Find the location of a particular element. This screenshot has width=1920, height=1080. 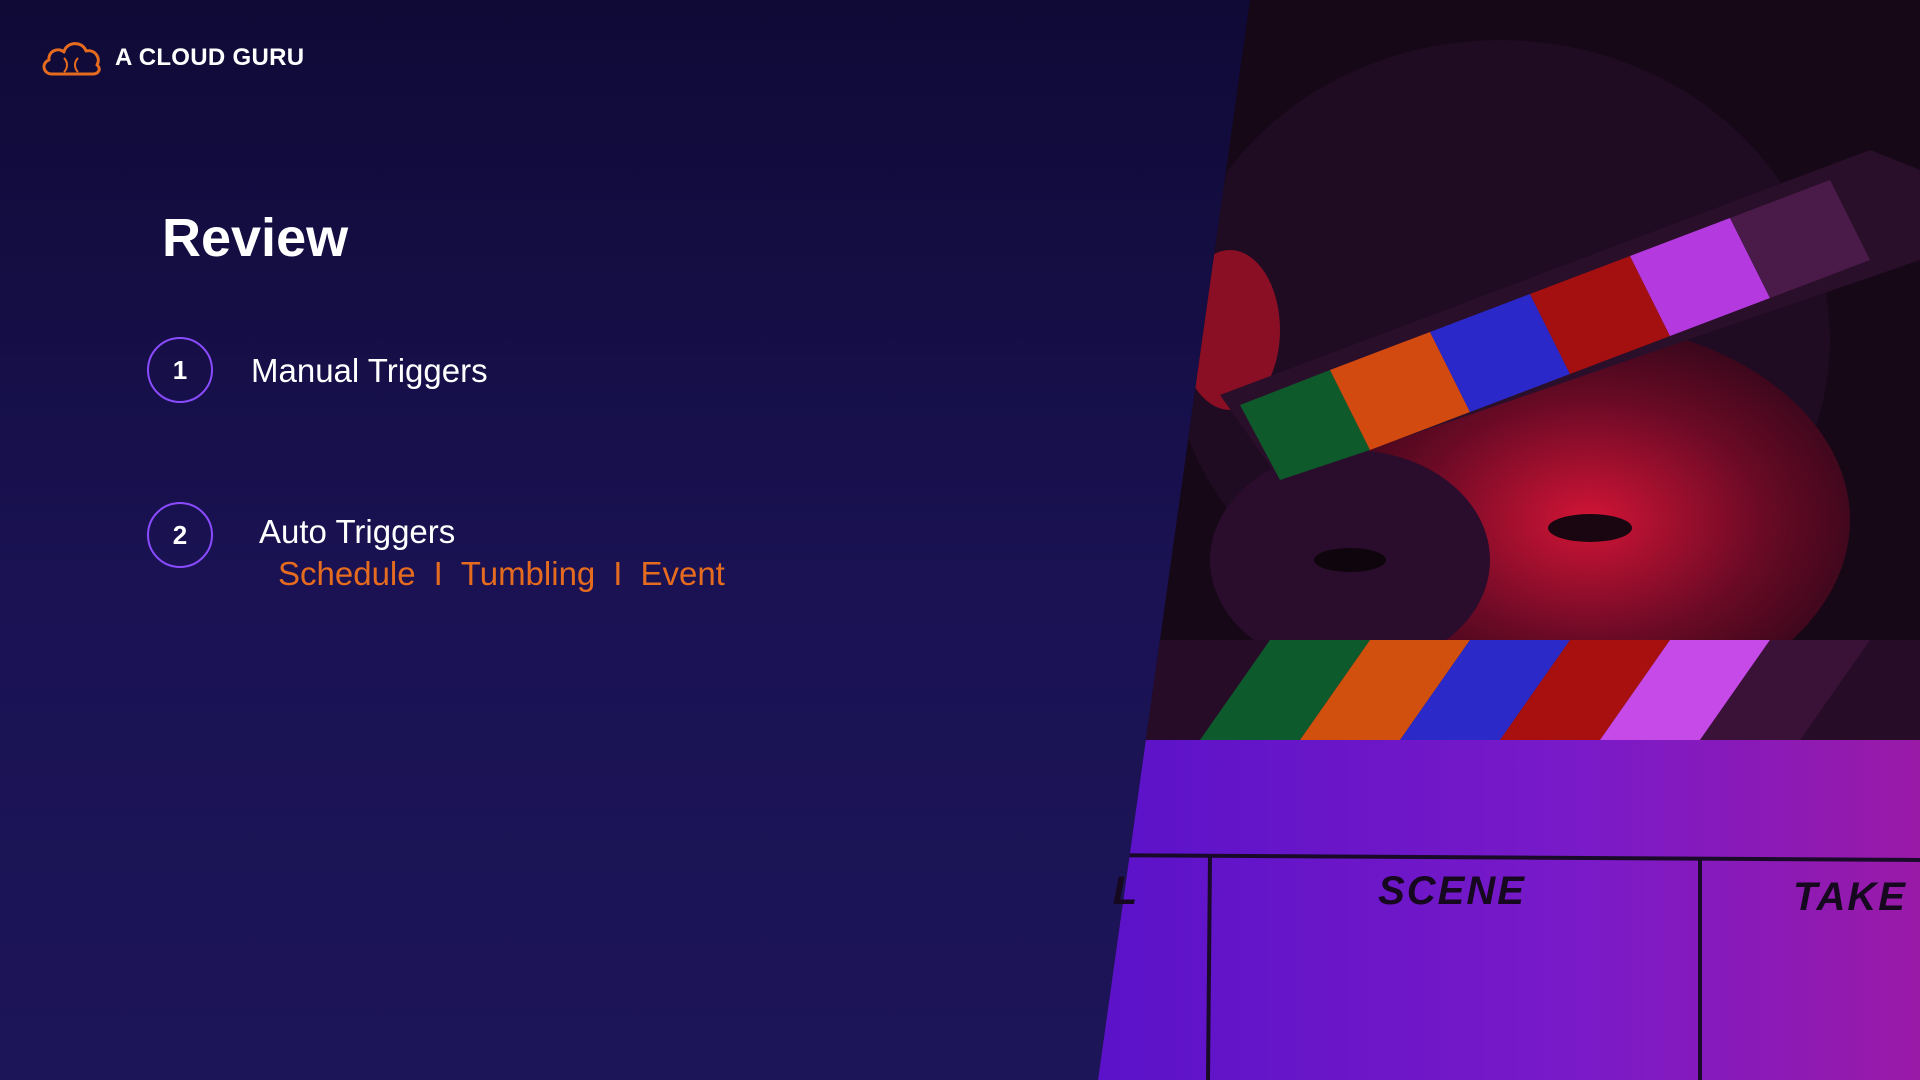

cloud-logo-icon is located at coordinates (71, 59).